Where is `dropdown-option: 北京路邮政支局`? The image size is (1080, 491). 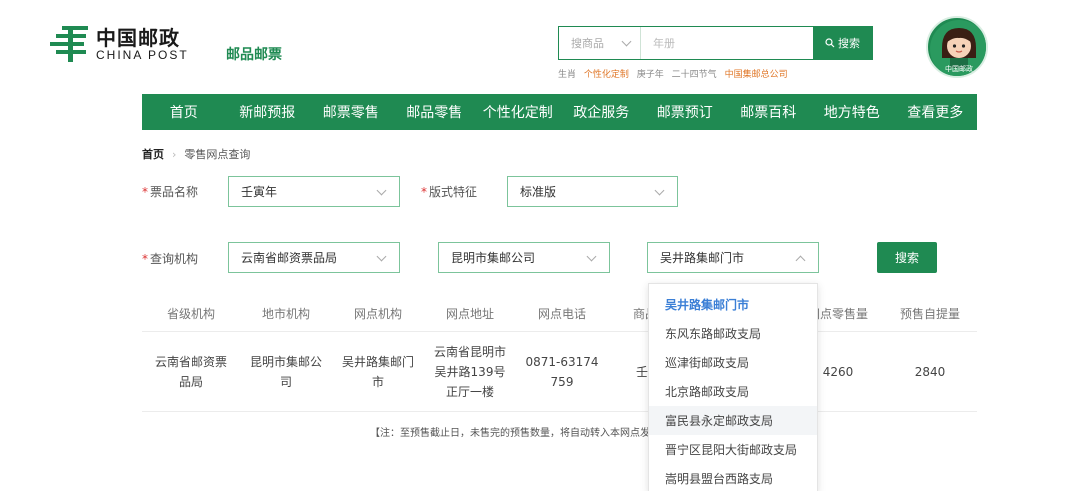
dropdown-option: 北京路邮政支局 is located at coordinates (733, 391).